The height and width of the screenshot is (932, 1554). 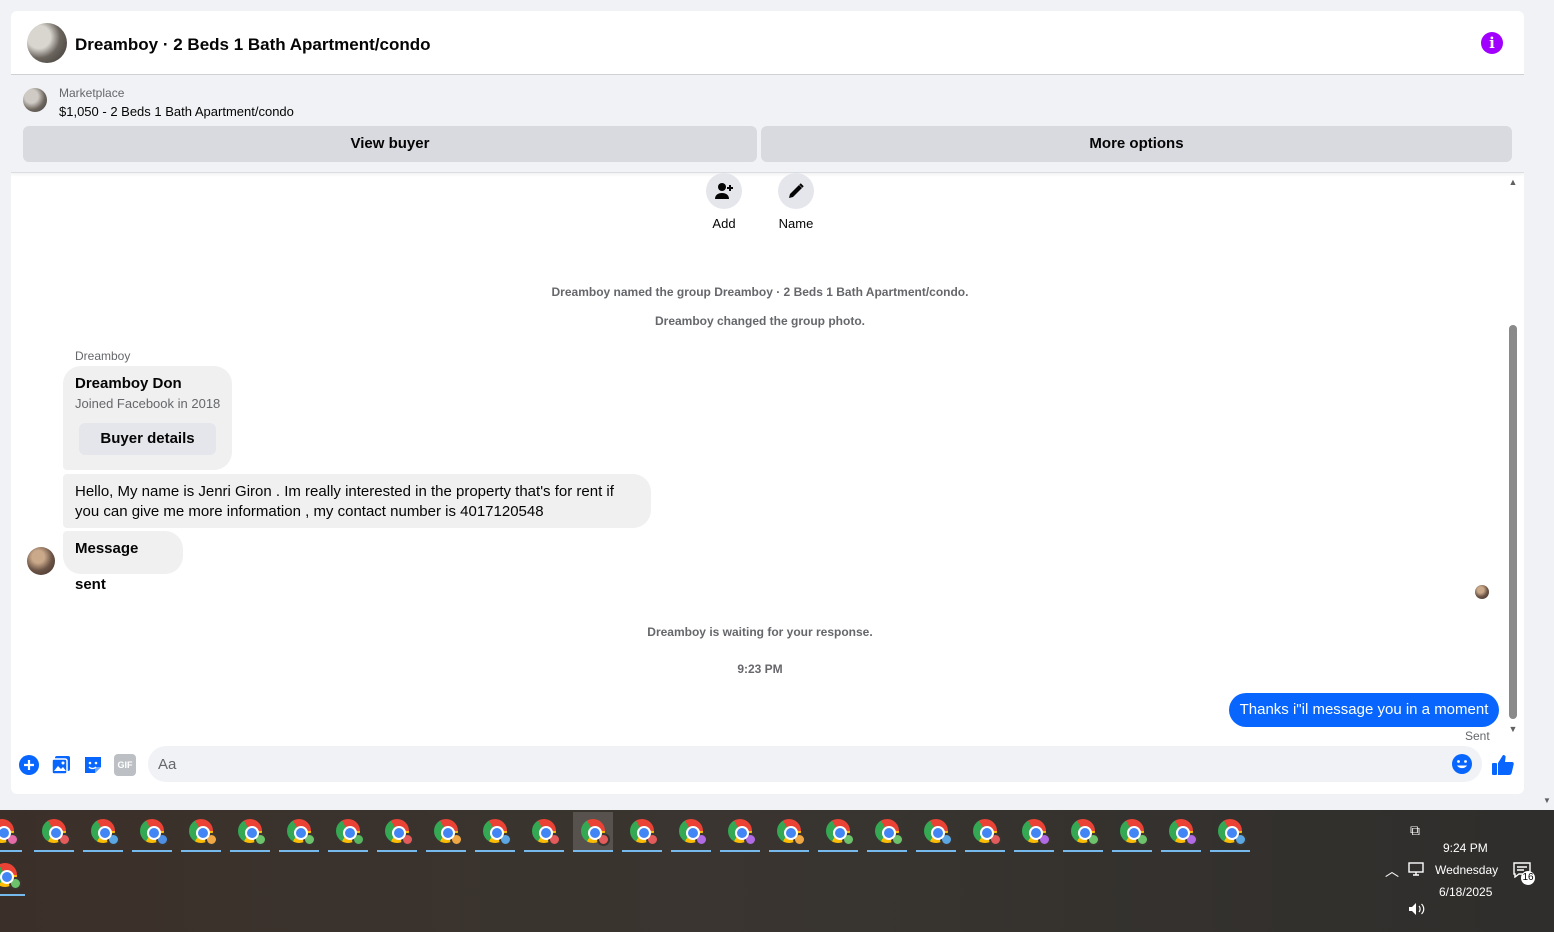 I want to click on meet-now-icon: ⧉, so click(x=1415, y=830).